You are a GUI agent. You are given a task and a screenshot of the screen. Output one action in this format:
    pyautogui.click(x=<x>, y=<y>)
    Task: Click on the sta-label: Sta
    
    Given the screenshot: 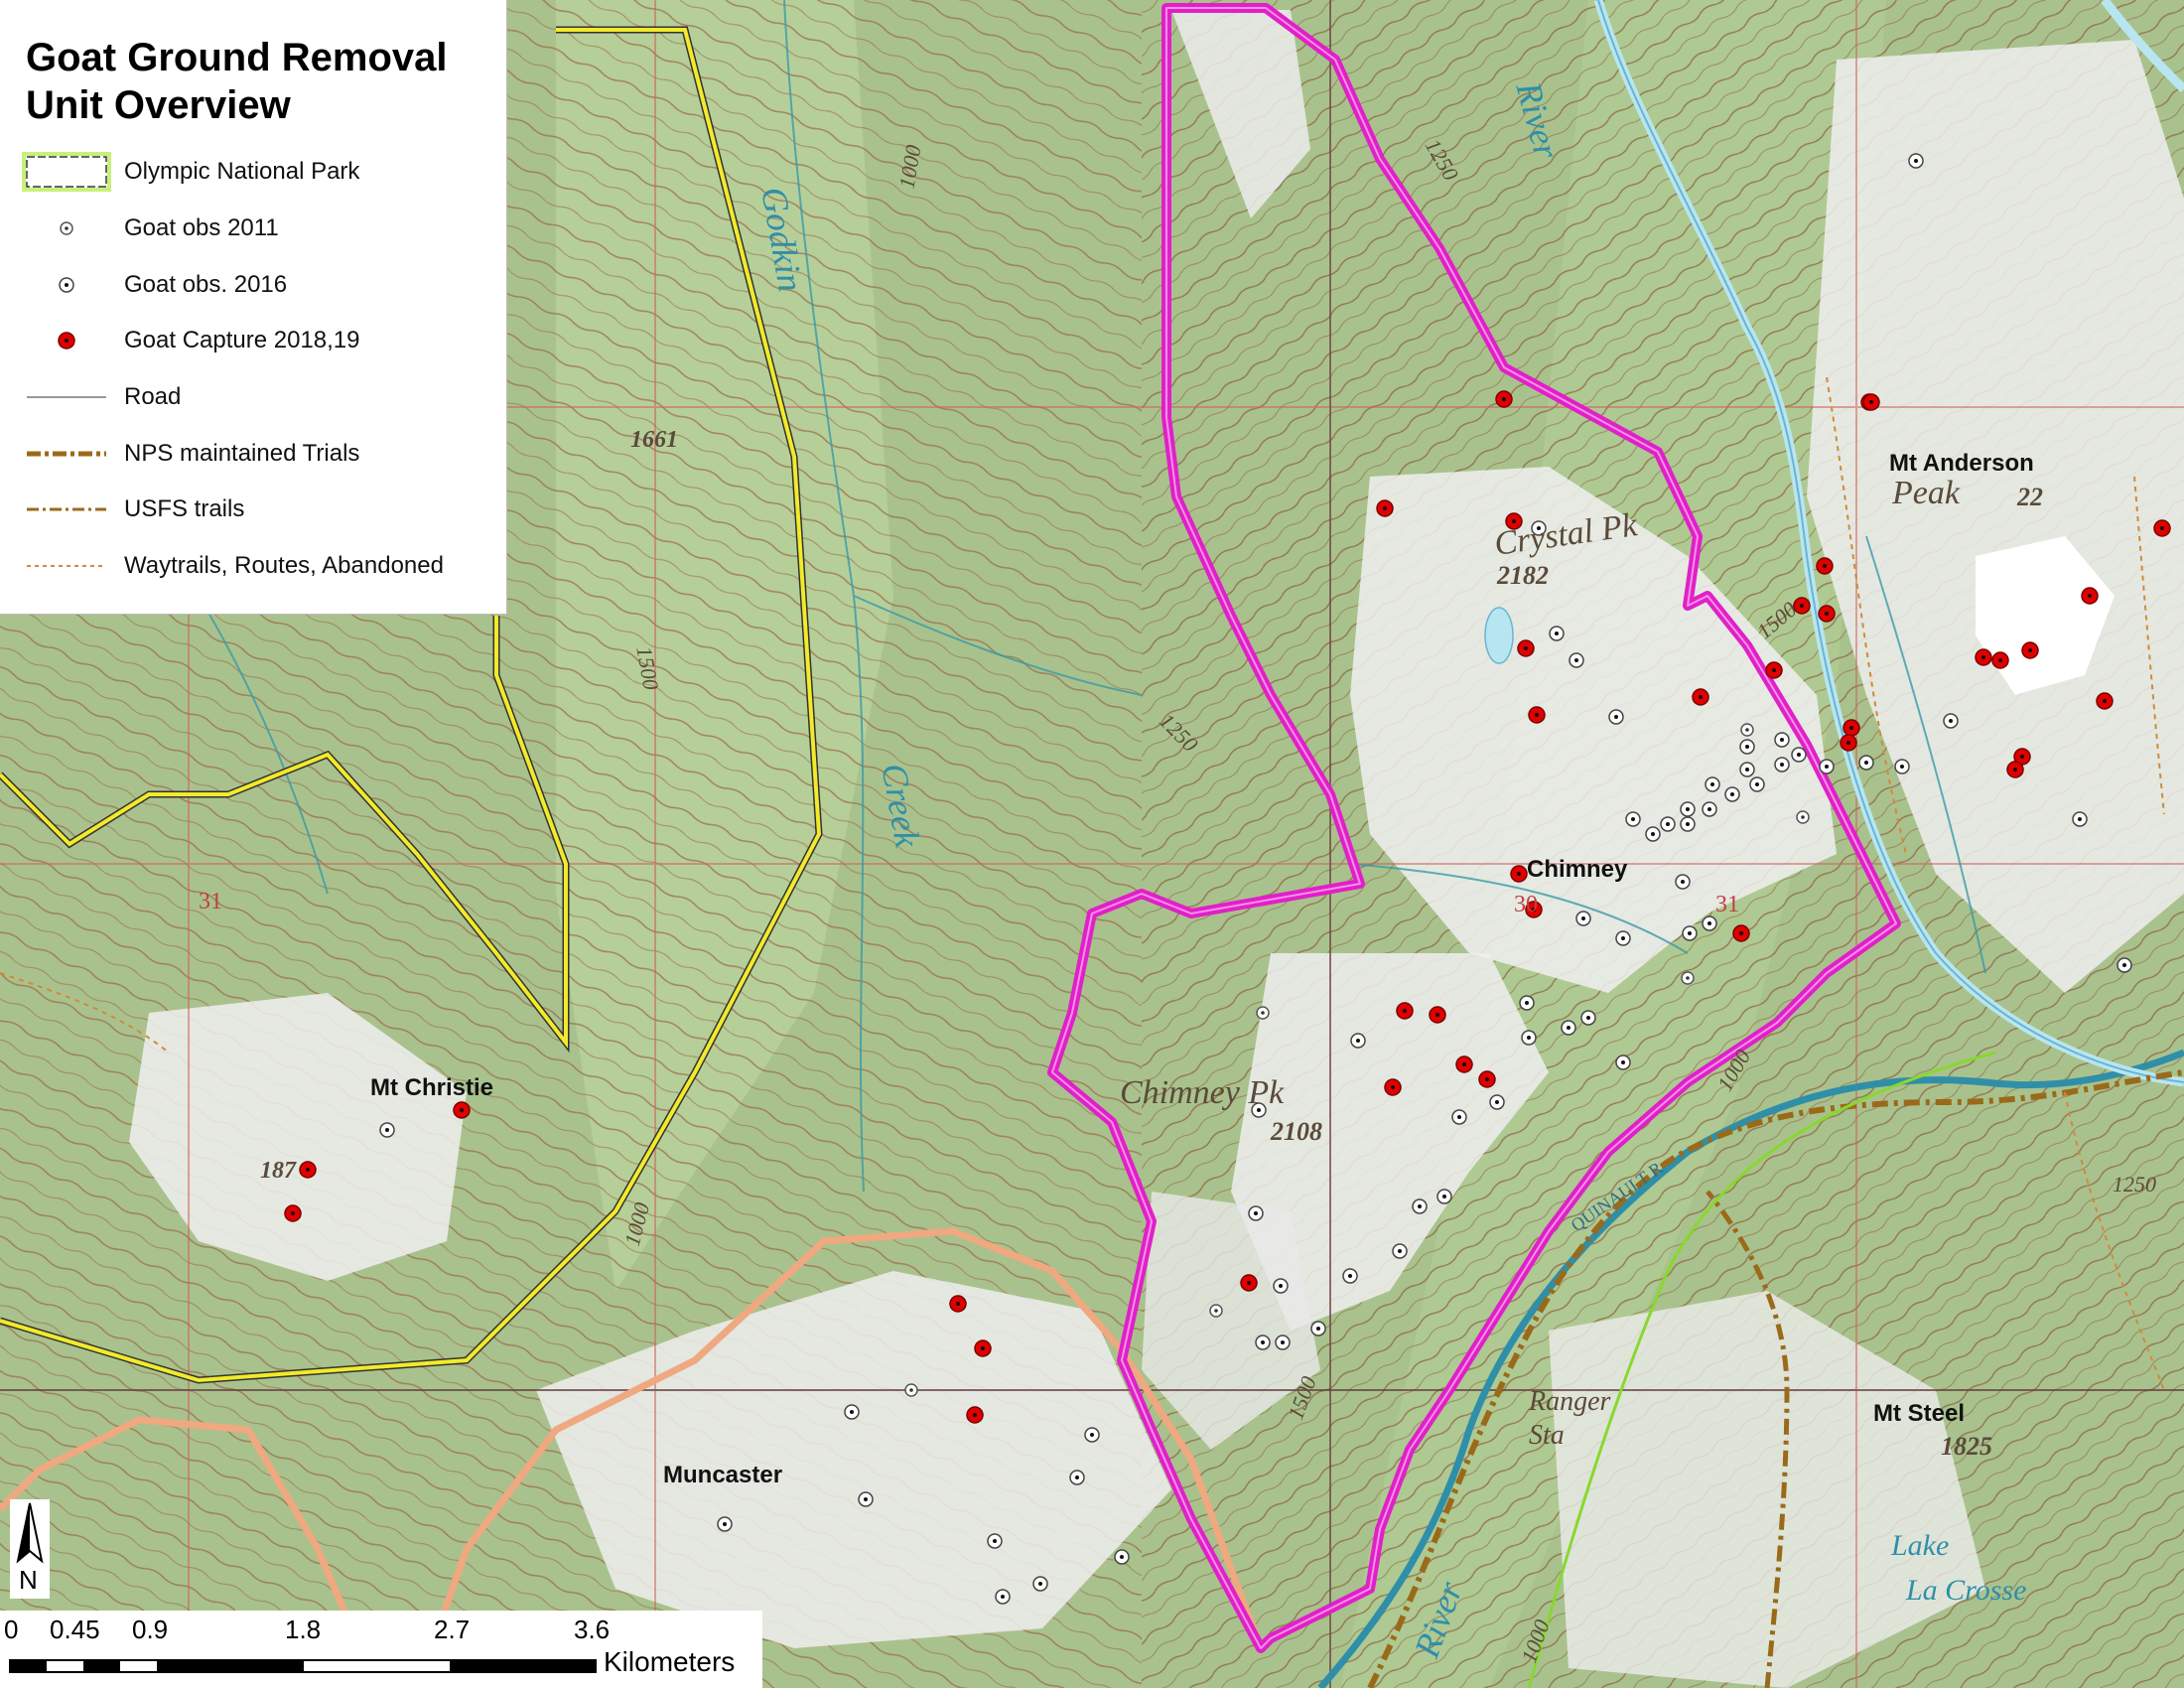 What is the action you would take?
    pyautogui.click(x=1547, y=1435)
    